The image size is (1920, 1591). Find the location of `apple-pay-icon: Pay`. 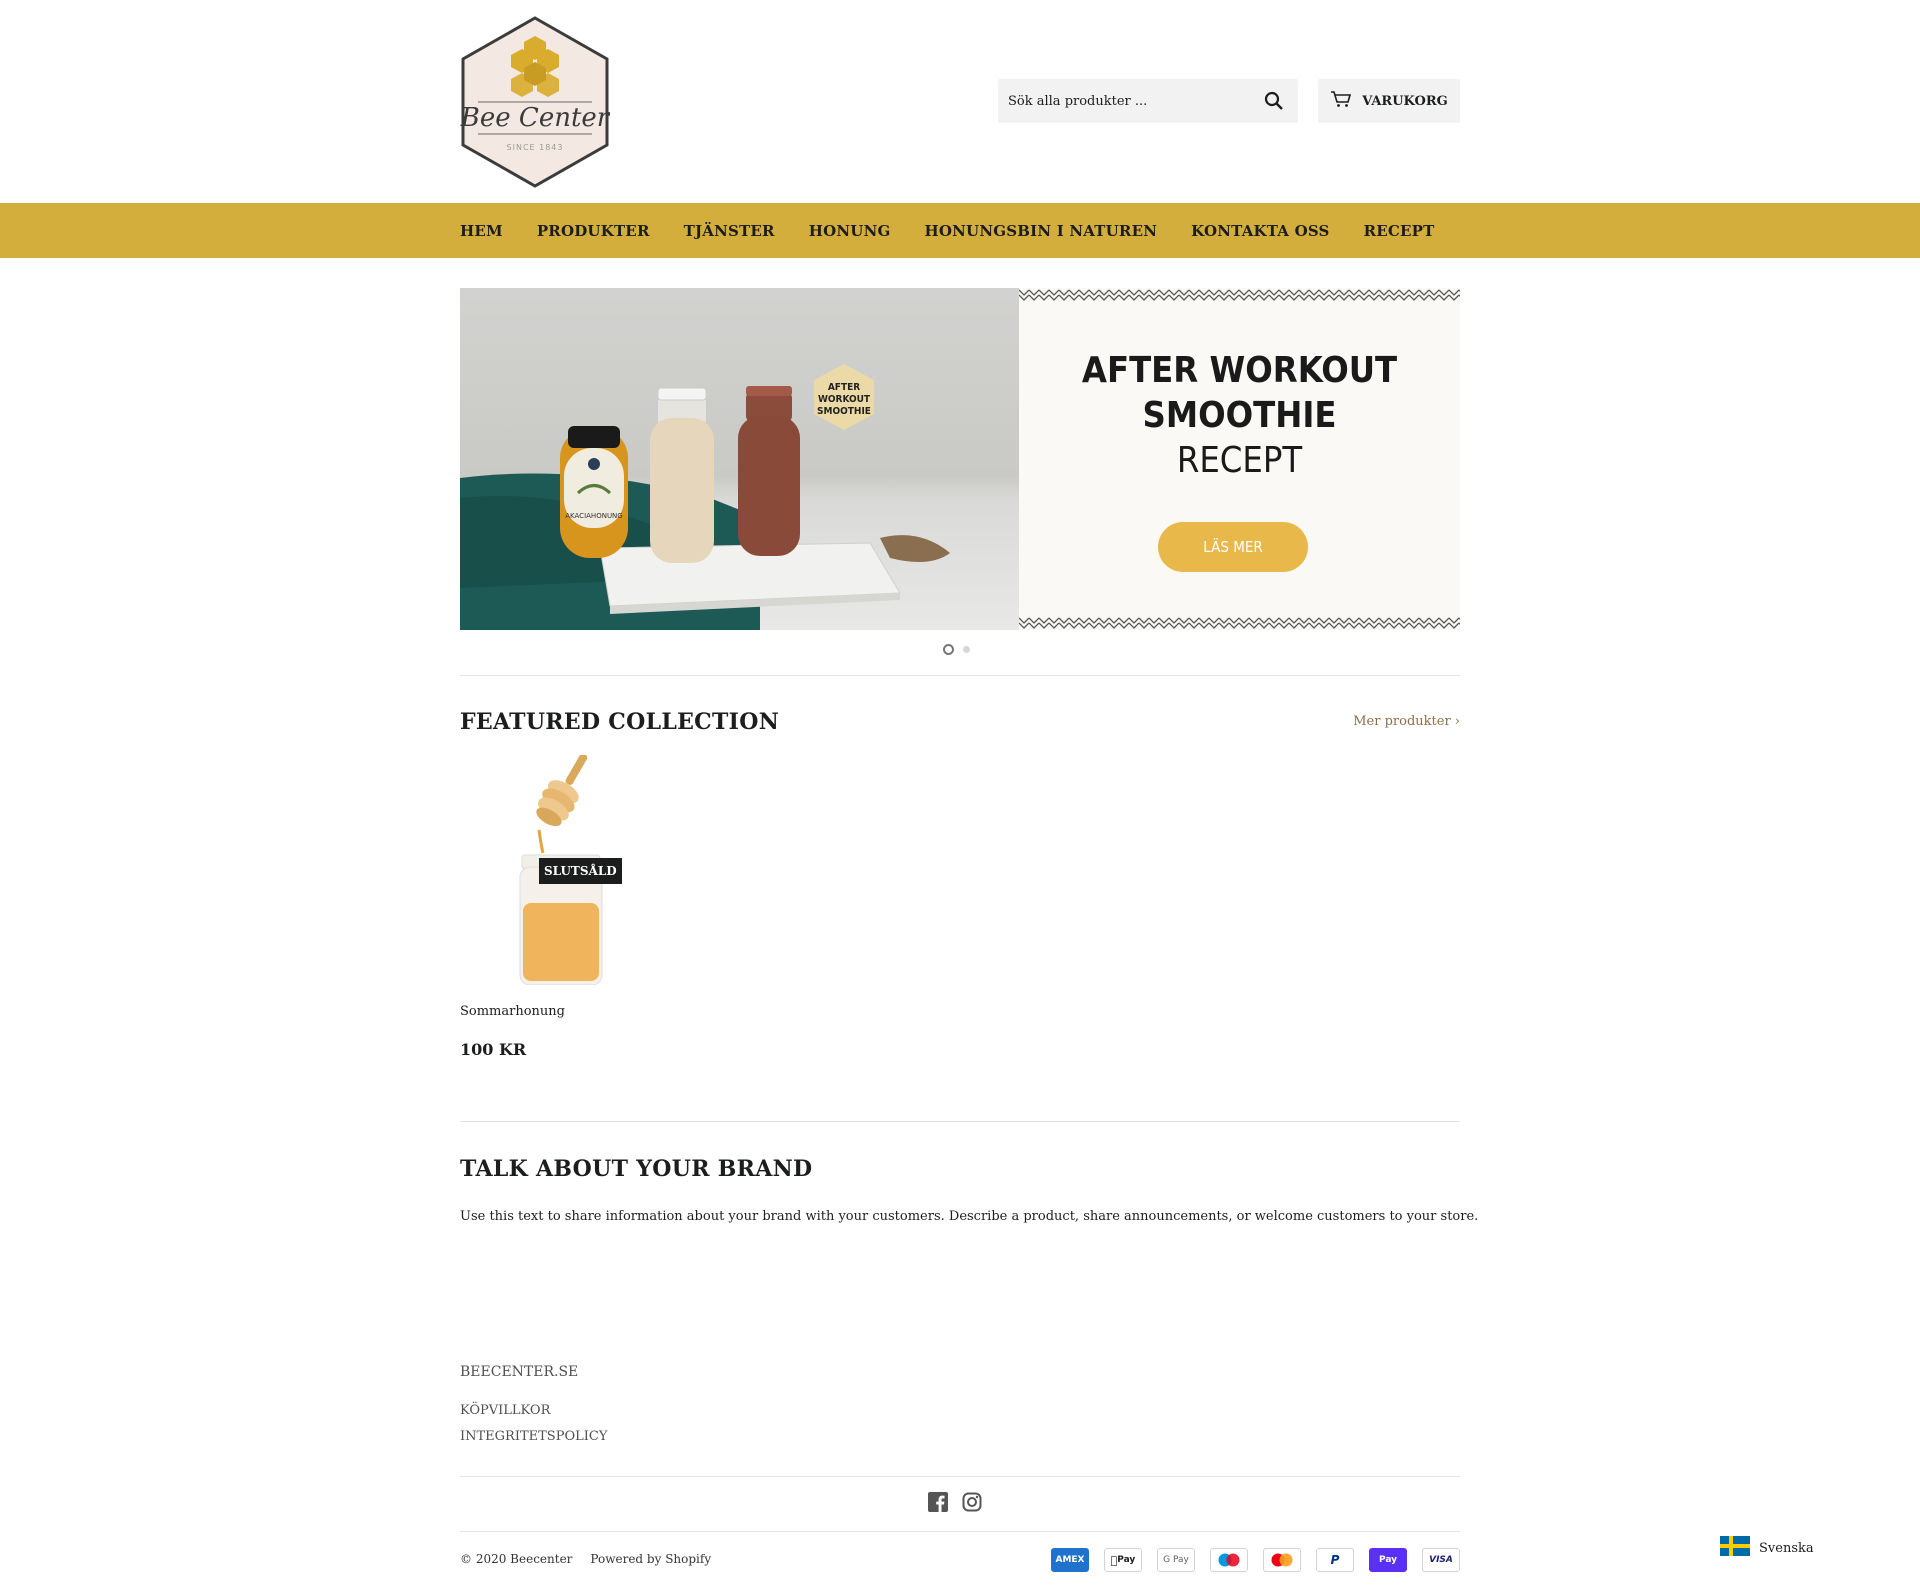

apple-pay-icon: Pay is located at coordinates (1123, 1560).